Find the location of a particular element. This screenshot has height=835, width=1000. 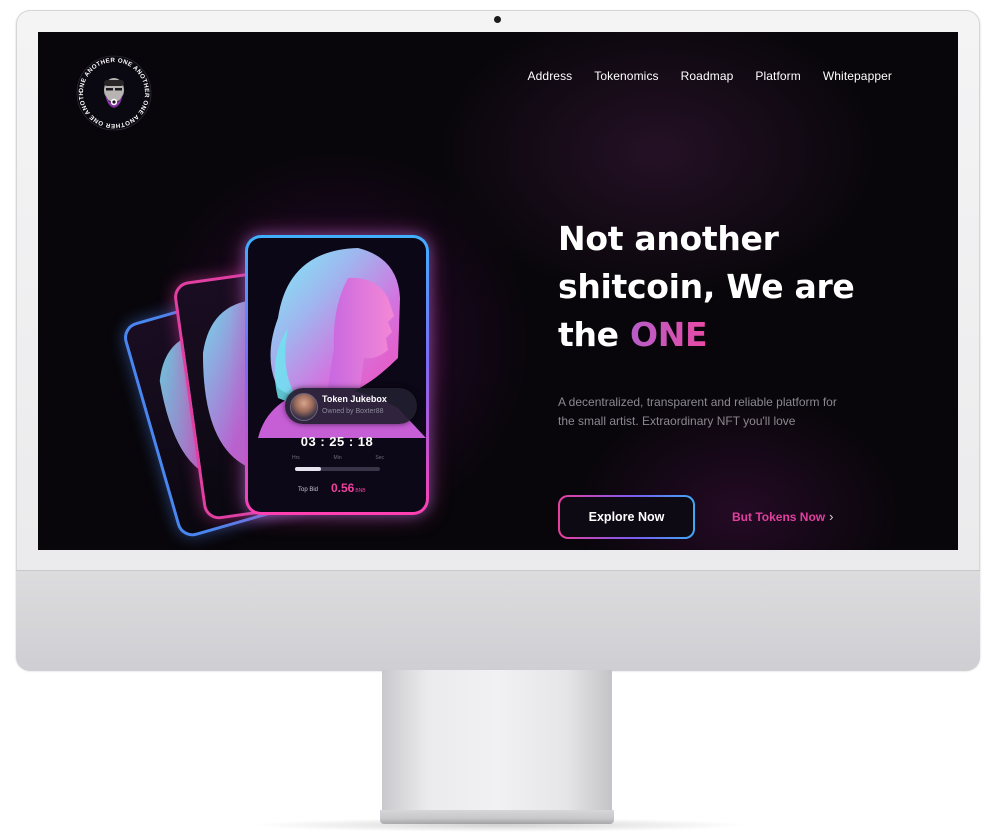

timer-unit-minutes: Min is located at coordinates (337, 458).